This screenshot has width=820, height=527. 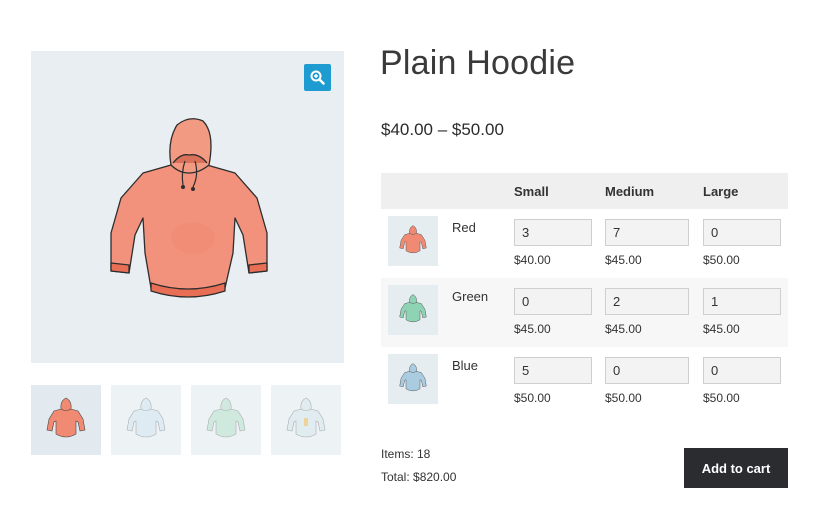 I want to click on qty-input-green-large, so click(x=742, y=301).